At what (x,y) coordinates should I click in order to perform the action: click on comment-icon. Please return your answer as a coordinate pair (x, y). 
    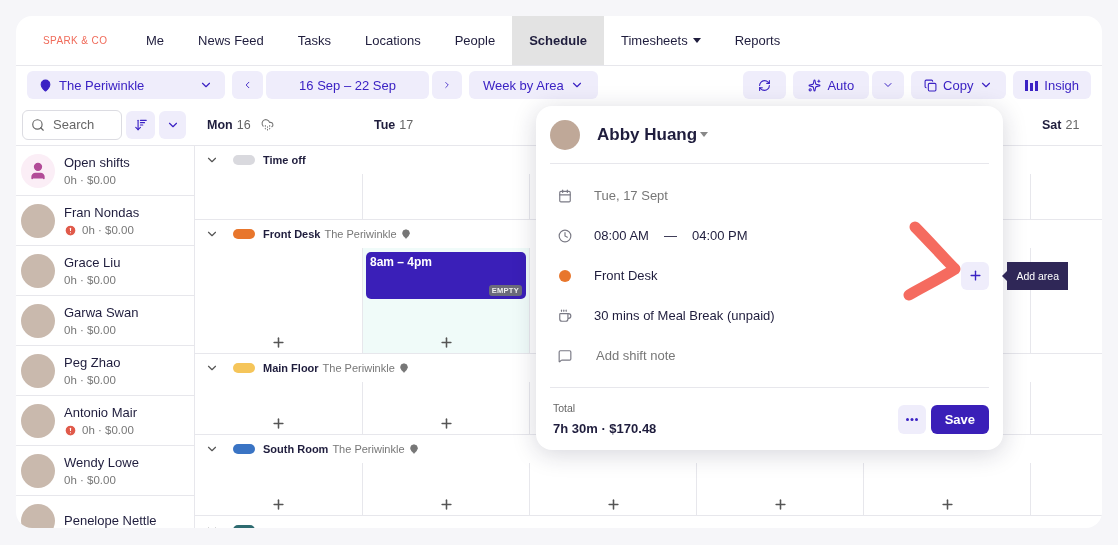
    Looking at the image, I should click on (565, 355).